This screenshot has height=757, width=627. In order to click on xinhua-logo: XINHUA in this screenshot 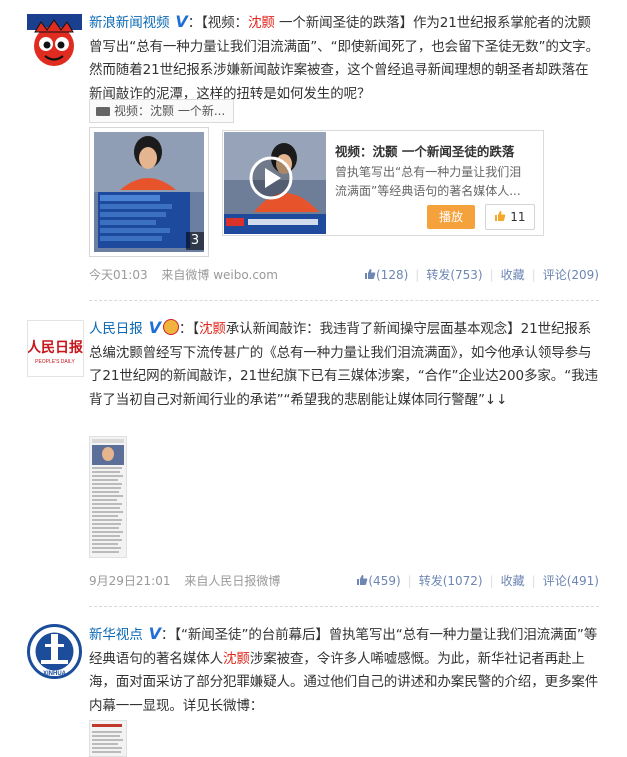, I will do `click(54, 651)`.